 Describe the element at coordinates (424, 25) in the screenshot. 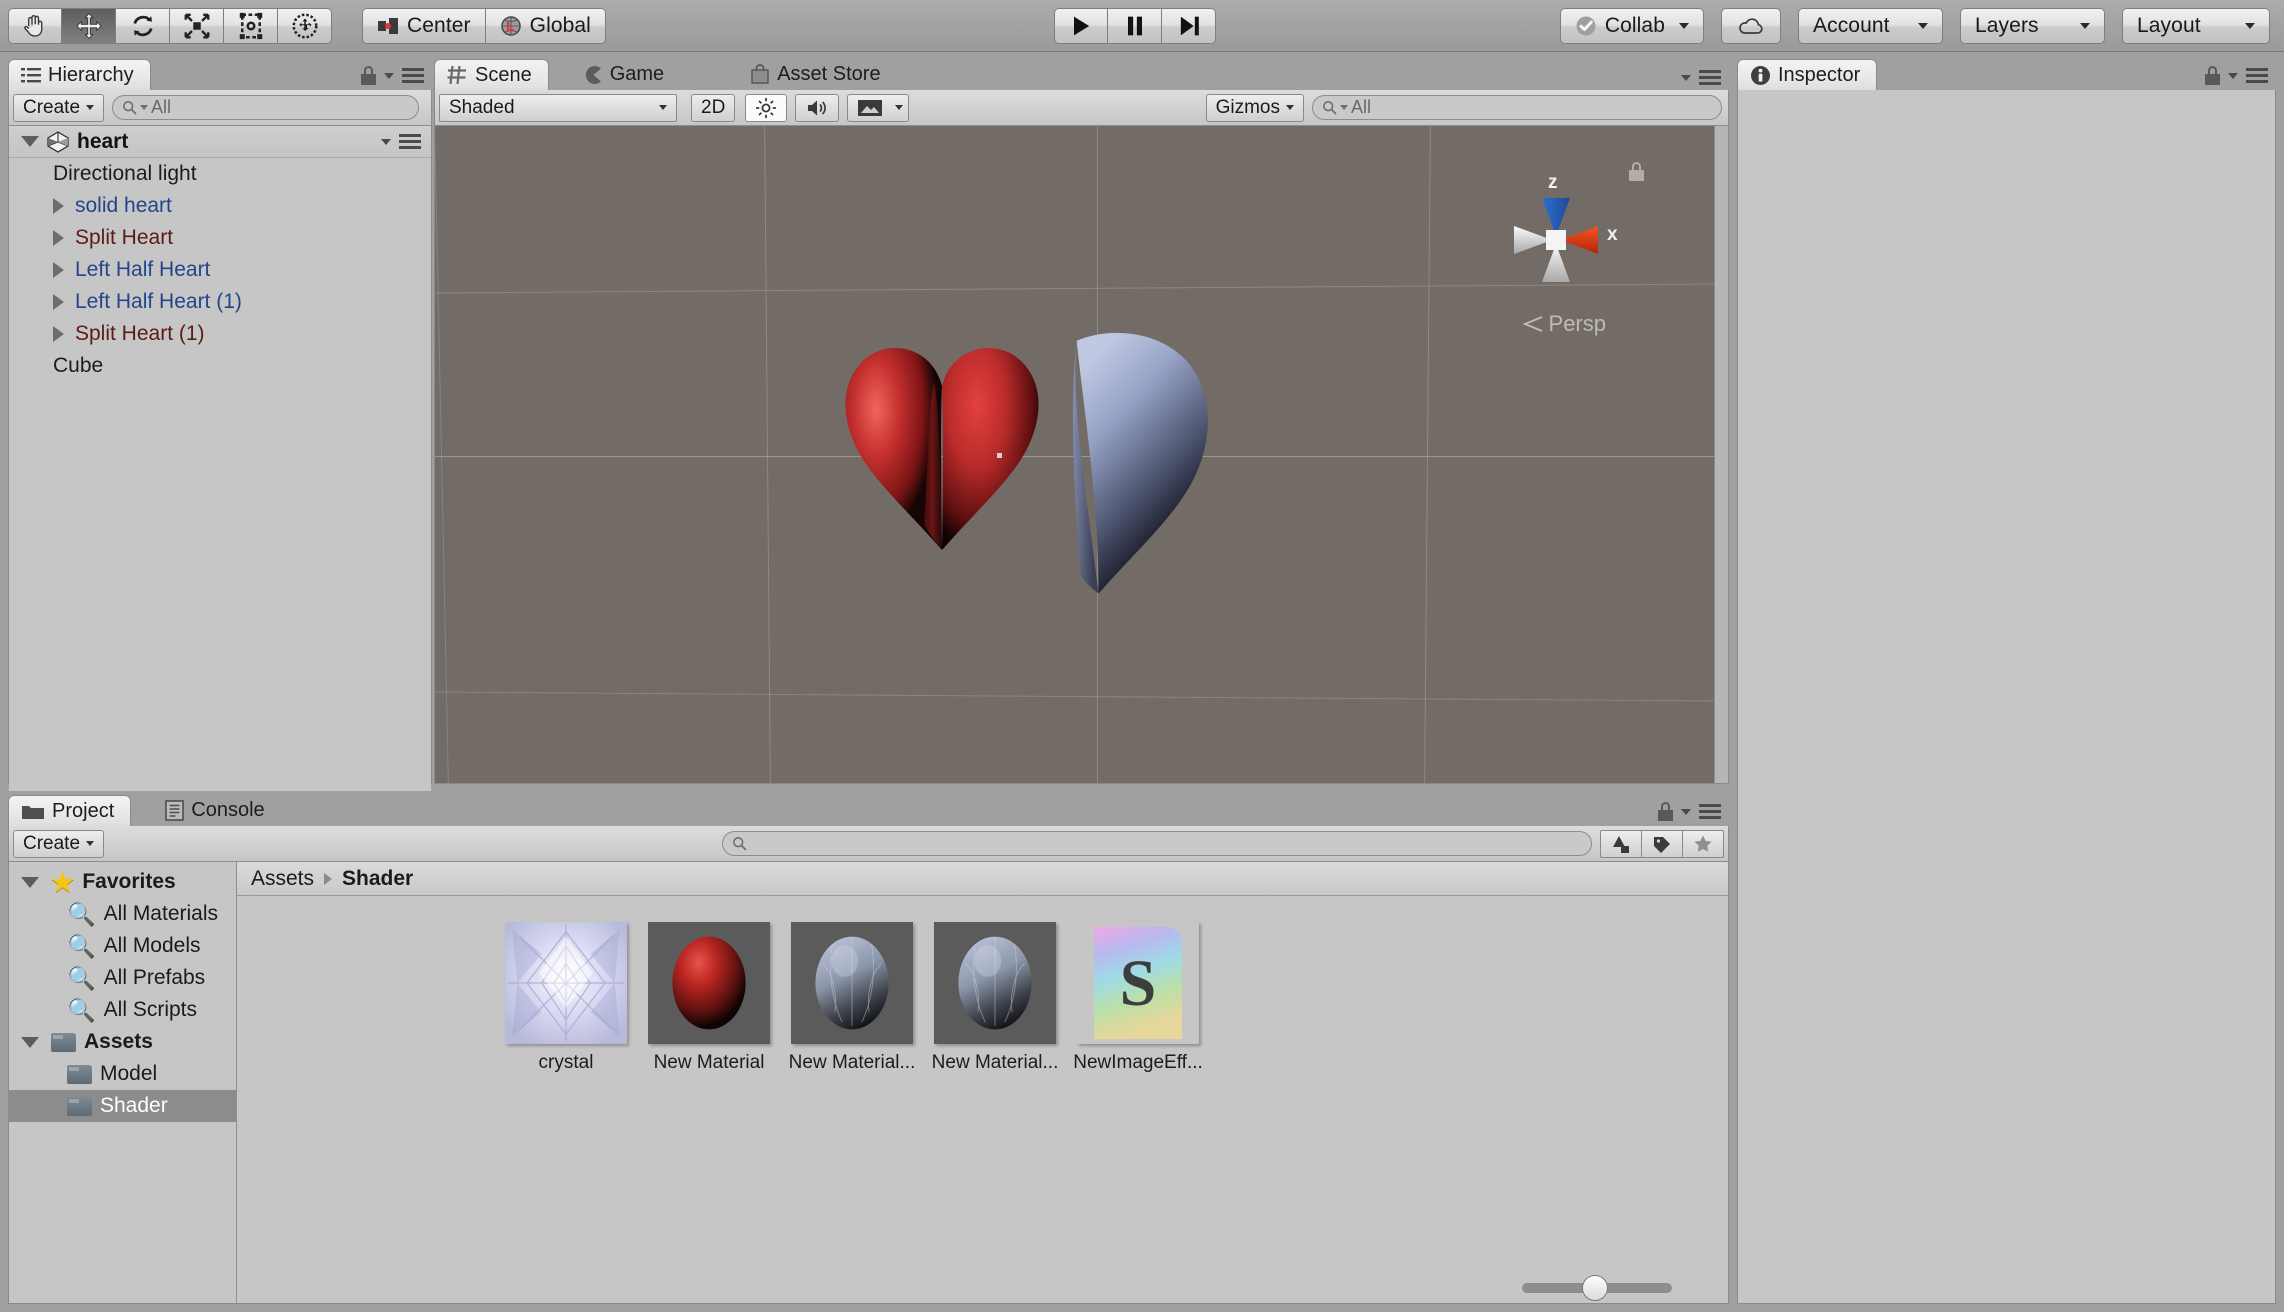

I see `pivot-mode-button: Center` at that location.